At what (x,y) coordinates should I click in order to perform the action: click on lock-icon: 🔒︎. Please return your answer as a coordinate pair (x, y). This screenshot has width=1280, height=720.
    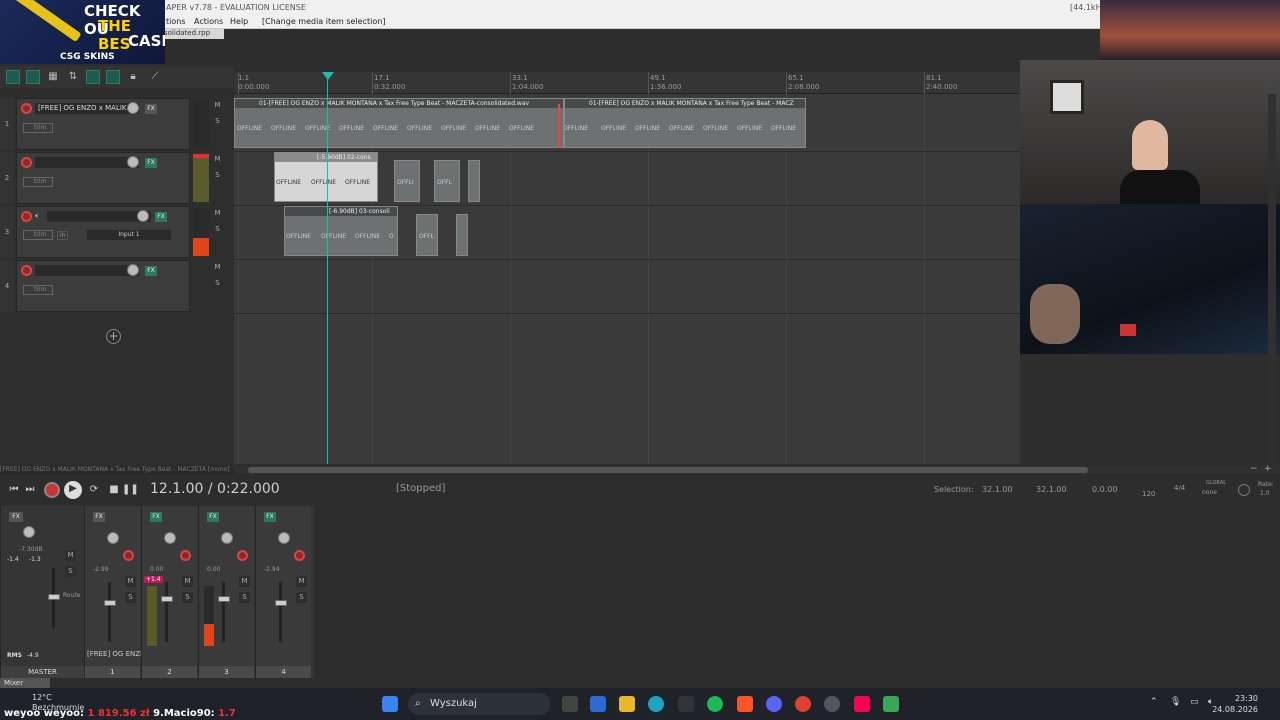
    Looking at the image, I should click on (133, 77).